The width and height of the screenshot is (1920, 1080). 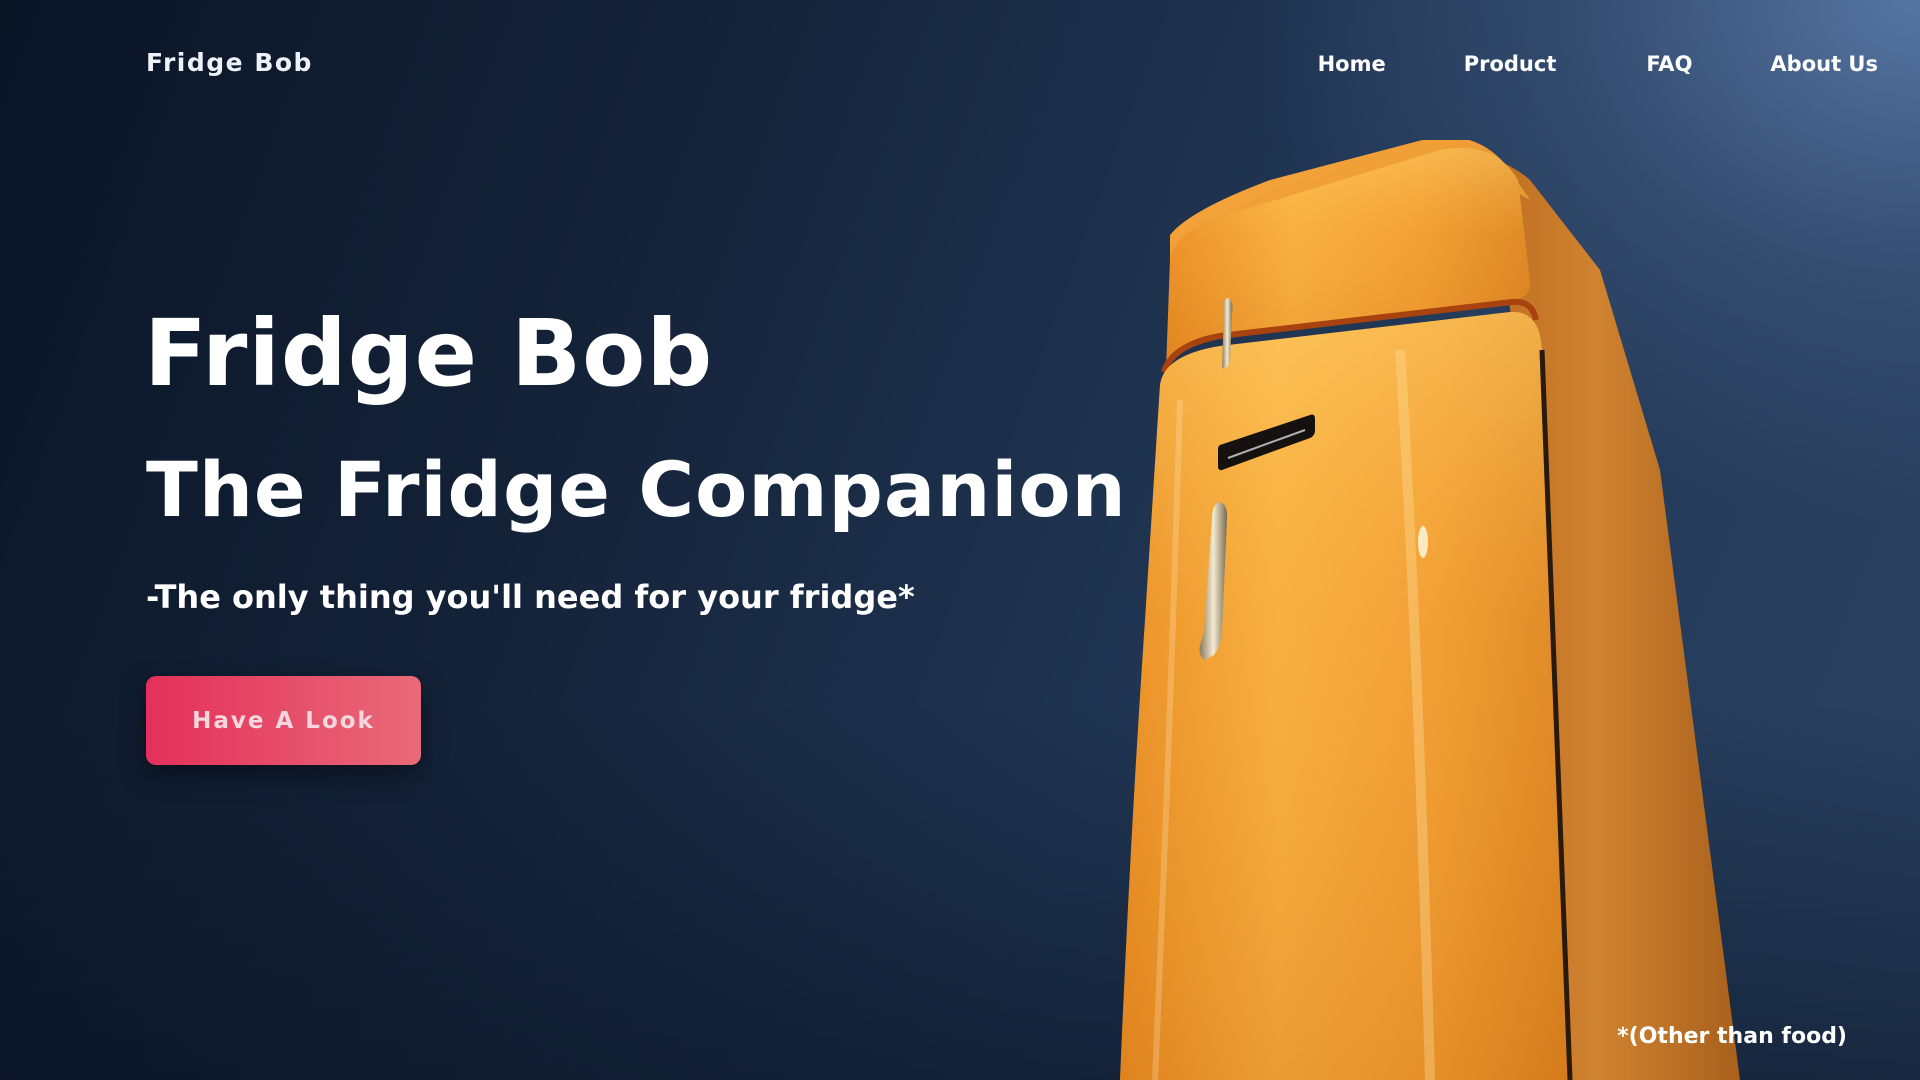 What do you see at coordinates (229, 62) in the screenshot?
I see `brand-logo: Fridge Bob` at bounding box center [229, 62].